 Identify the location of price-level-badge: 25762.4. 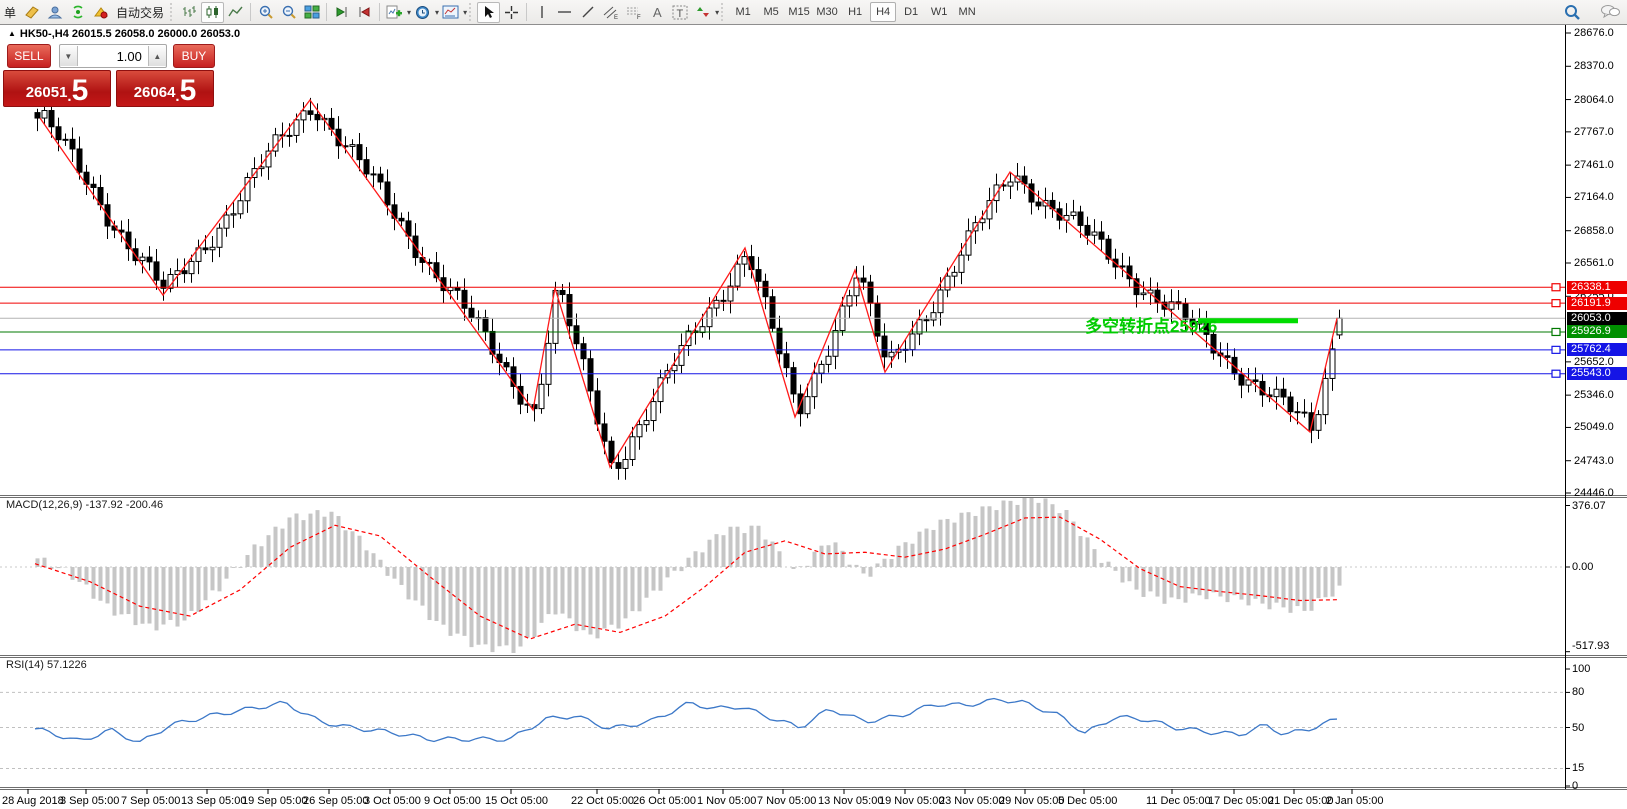
(1597, 350).